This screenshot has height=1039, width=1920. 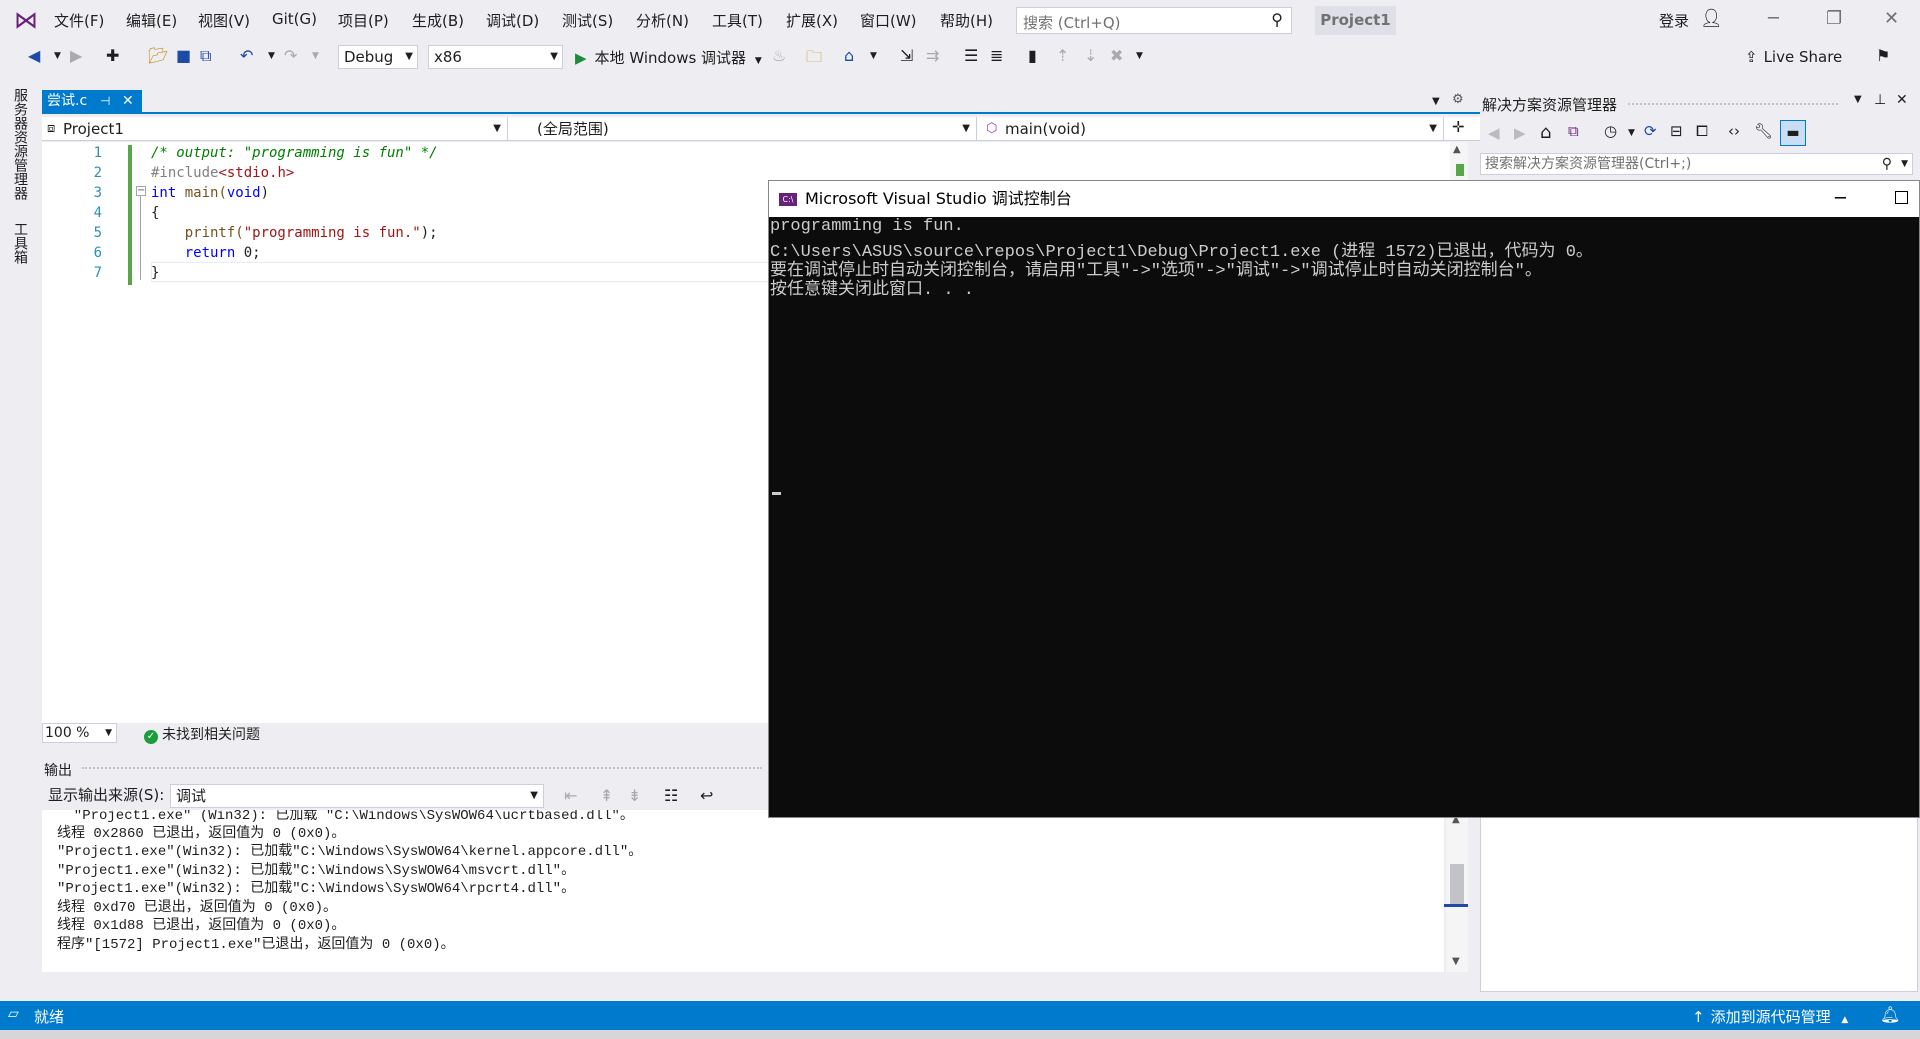 I want to click on hot-reload-icon: ♨, so click(x=779, y=55).